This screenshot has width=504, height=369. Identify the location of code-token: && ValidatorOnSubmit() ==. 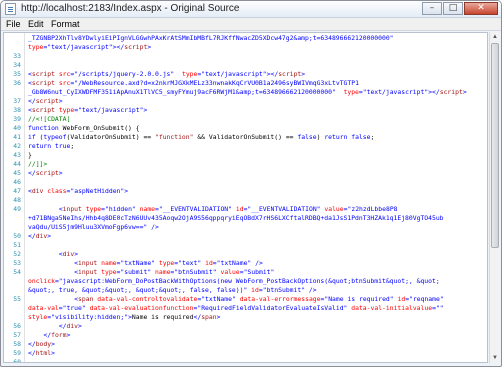
(245, 137).